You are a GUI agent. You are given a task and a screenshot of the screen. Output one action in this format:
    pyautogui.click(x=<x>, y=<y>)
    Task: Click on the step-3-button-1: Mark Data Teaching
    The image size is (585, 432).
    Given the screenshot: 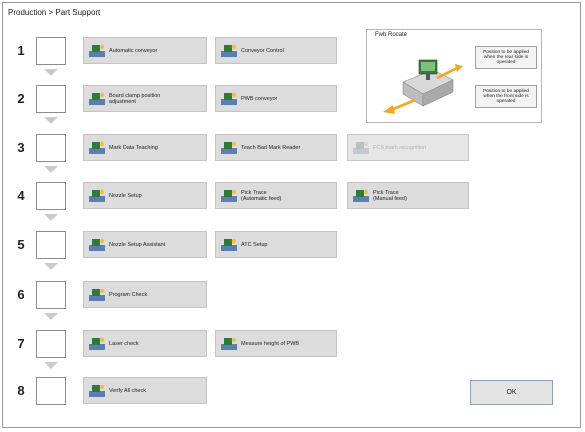 What is the action you would take?
    pyautogui.click(x=145, y=147)
    